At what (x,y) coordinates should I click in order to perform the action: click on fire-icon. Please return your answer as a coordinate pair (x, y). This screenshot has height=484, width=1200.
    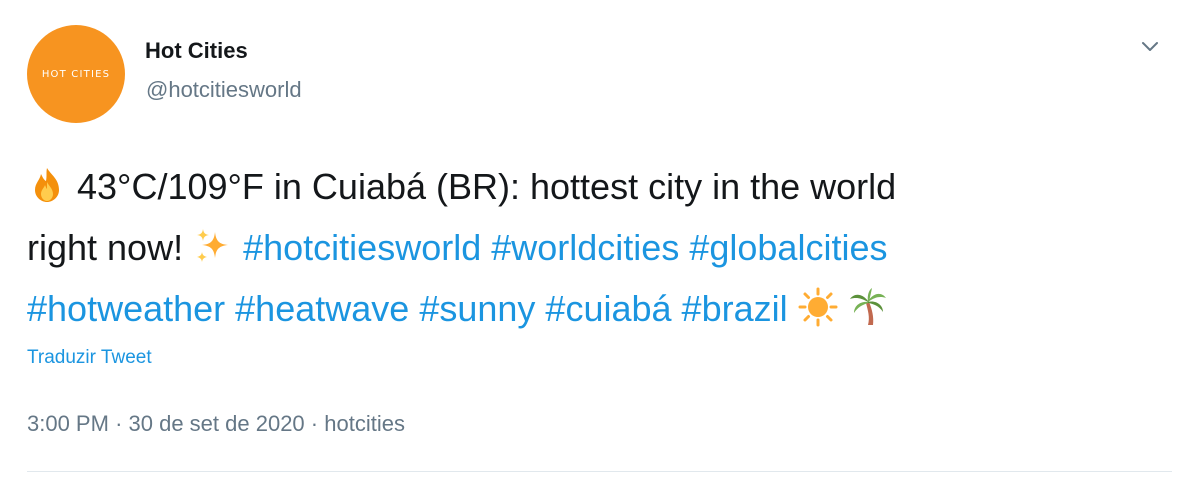
    Looking at the image, I should click on (47, 185).